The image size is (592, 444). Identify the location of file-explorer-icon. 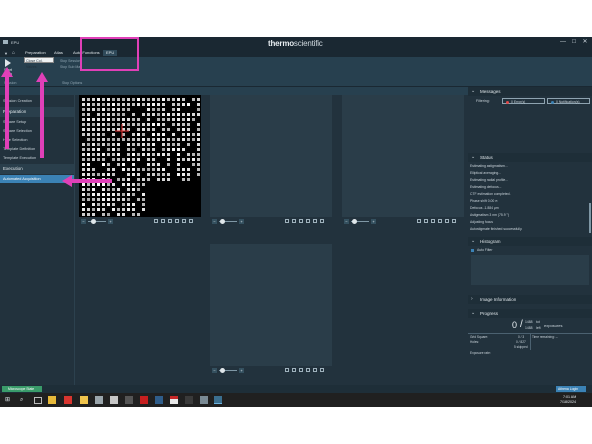
(52, 400).